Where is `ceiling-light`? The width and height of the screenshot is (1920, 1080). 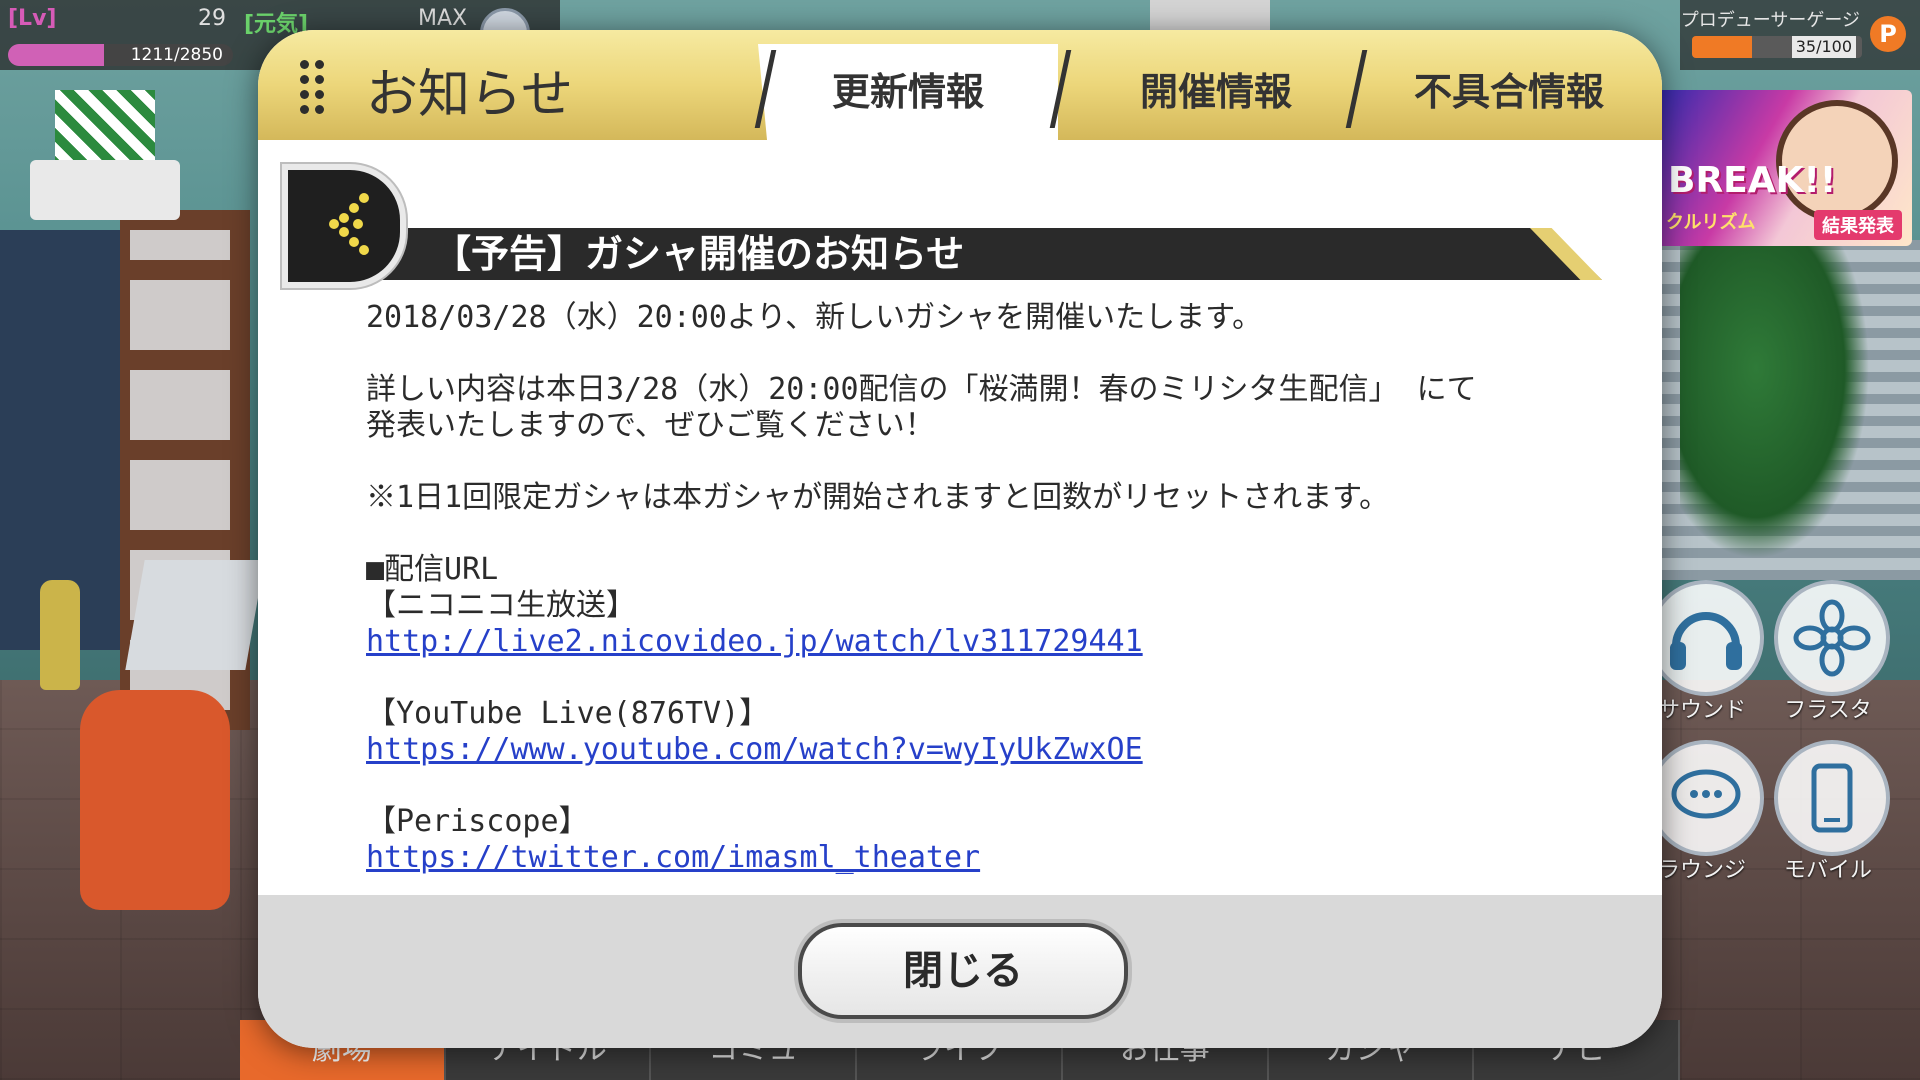 ceiling-light is located at coordinates (1210, 15).